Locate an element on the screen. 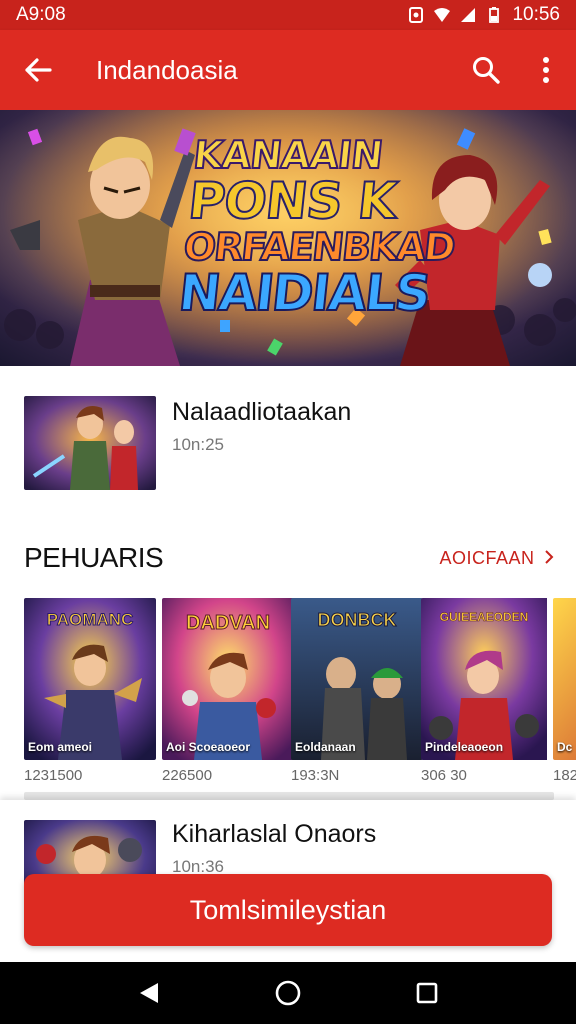 This screenshot has height=1024, width=576. game-poster: Eom ameoi PAOMANC is located at coordinates (90, 679).